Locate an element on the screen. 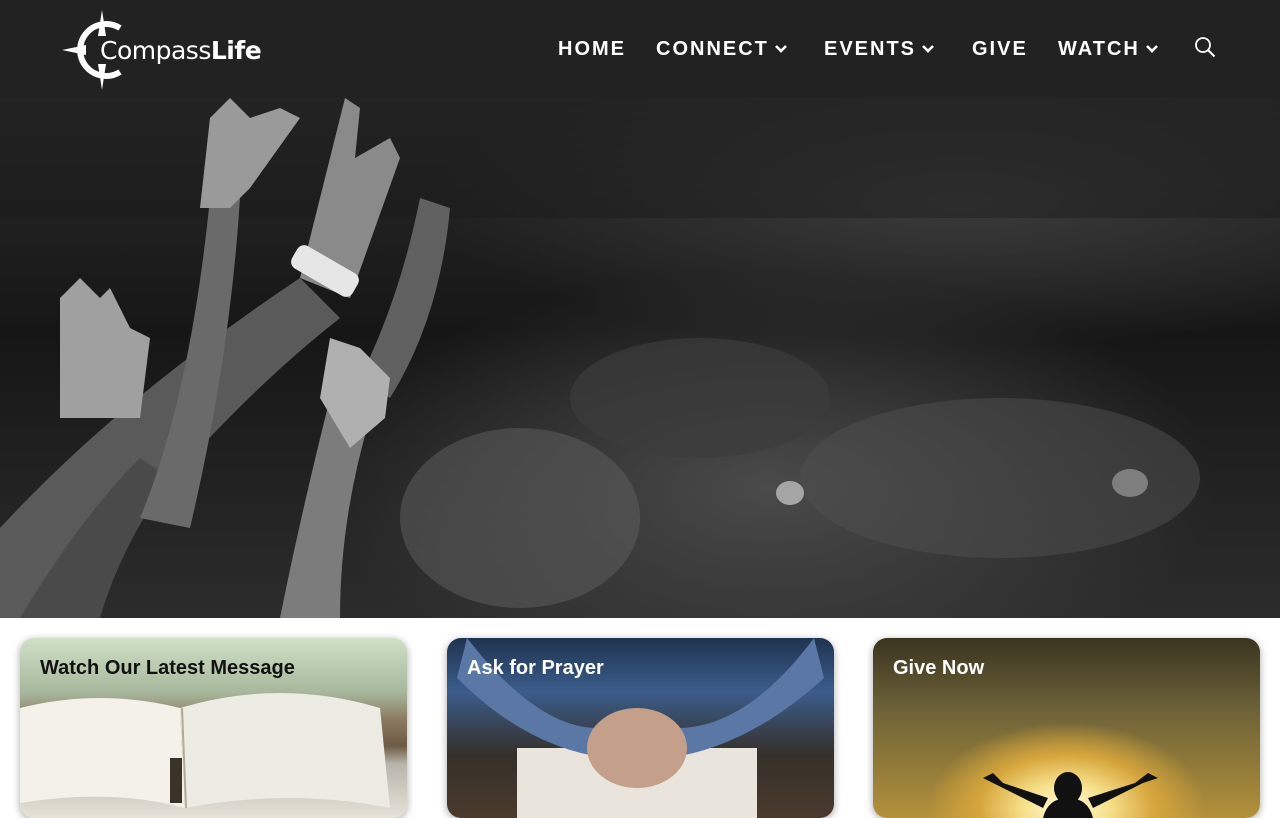 The image size is (1280, 818). card-give-now: Give Now is located at coordinates (1066, 728).